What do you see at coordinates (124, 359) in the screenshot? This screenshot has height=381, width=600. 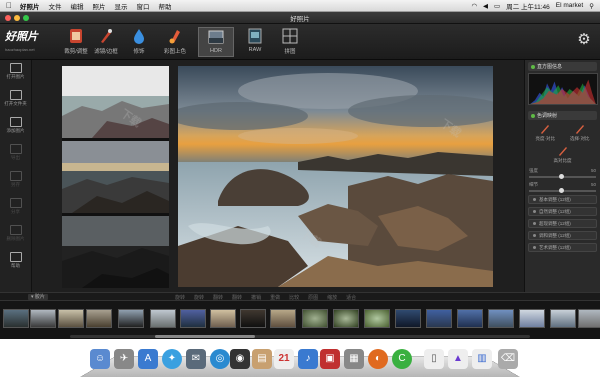 I see `launchpad-icon: ✈` at bounding box center [124, 359].